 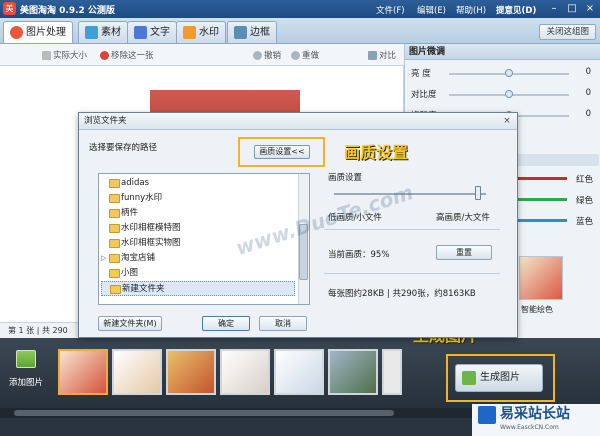 What do you see at coordinates (127, 55) in the screenshot?
I see `remove-photo-button: 移除这一张` at bounding box center [127, 55].